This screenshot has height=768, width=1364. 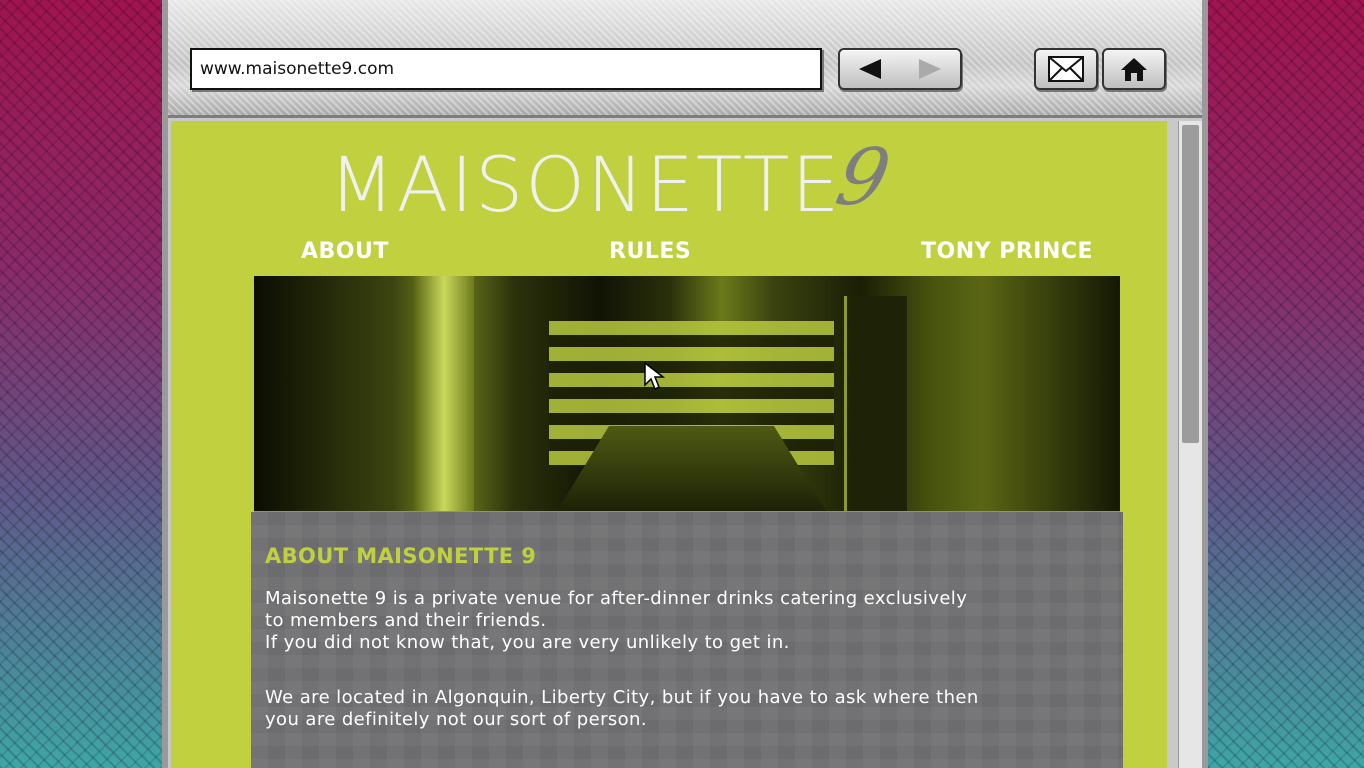 I want to click on mail-button, so click(x=1066, y=69).